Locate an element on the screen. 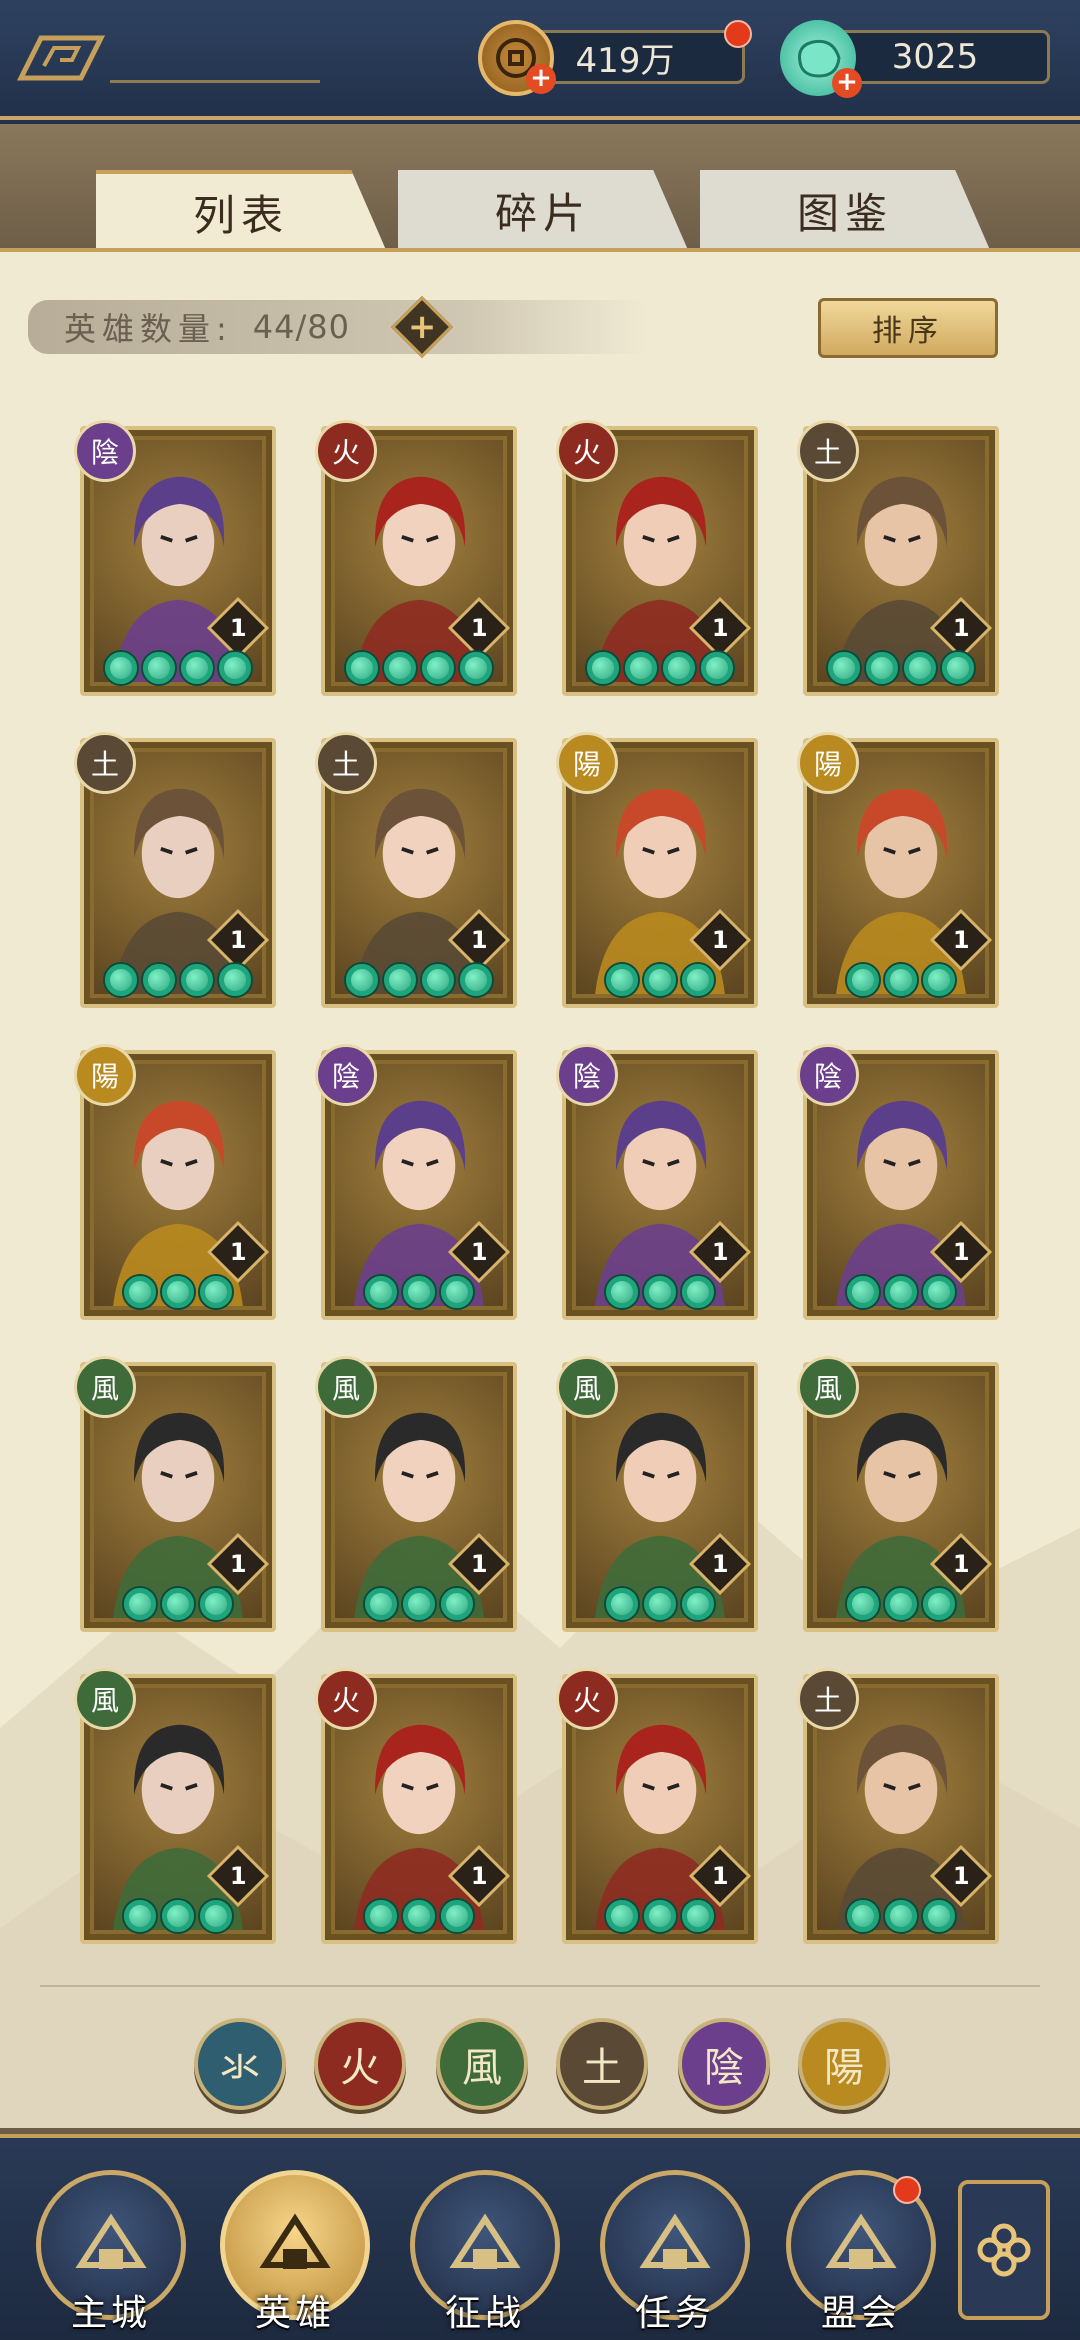  nav-item: 任务 is located at coordinates (675, 2252).